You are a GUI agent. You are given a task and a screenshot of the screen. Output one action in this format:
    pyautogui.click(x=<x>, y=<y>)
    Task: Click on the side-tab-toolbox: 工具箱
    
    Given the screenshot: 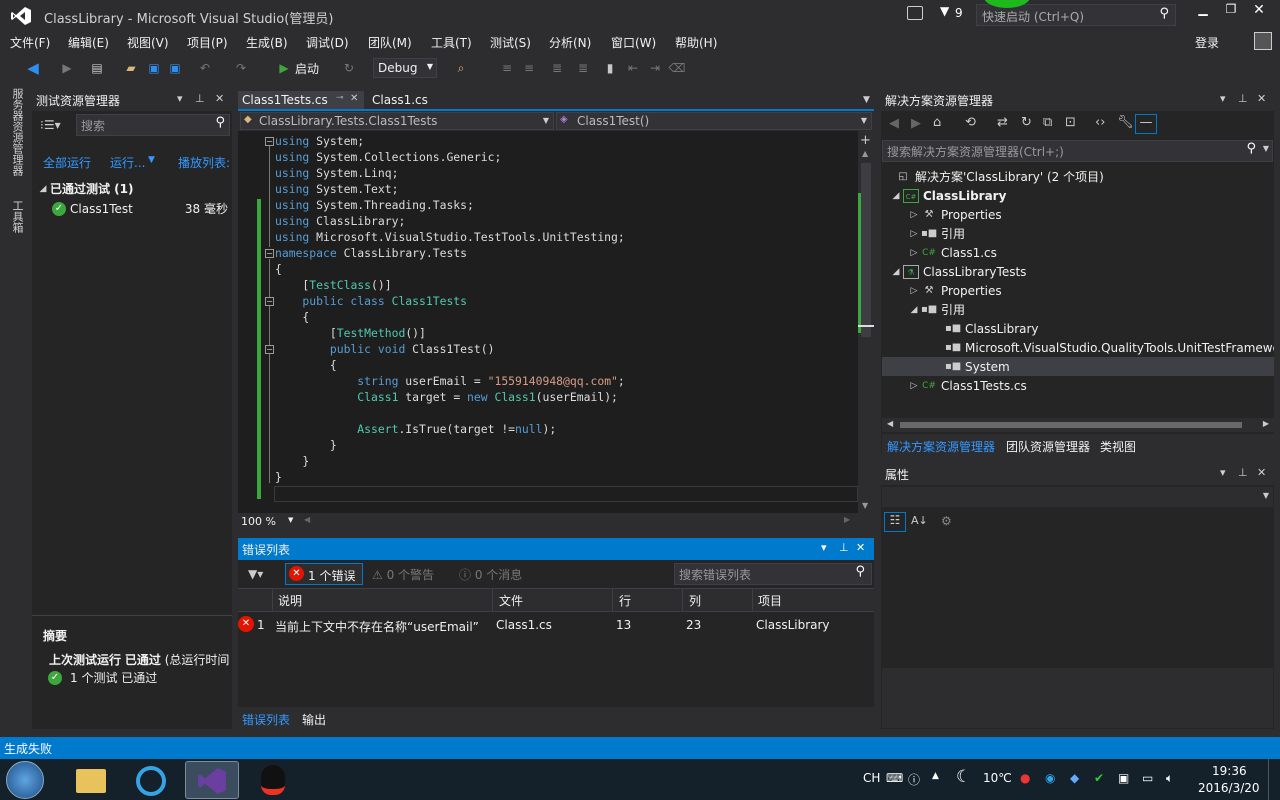 What is the action you would take?
    pyautogui.click(x=17, y=216)
    